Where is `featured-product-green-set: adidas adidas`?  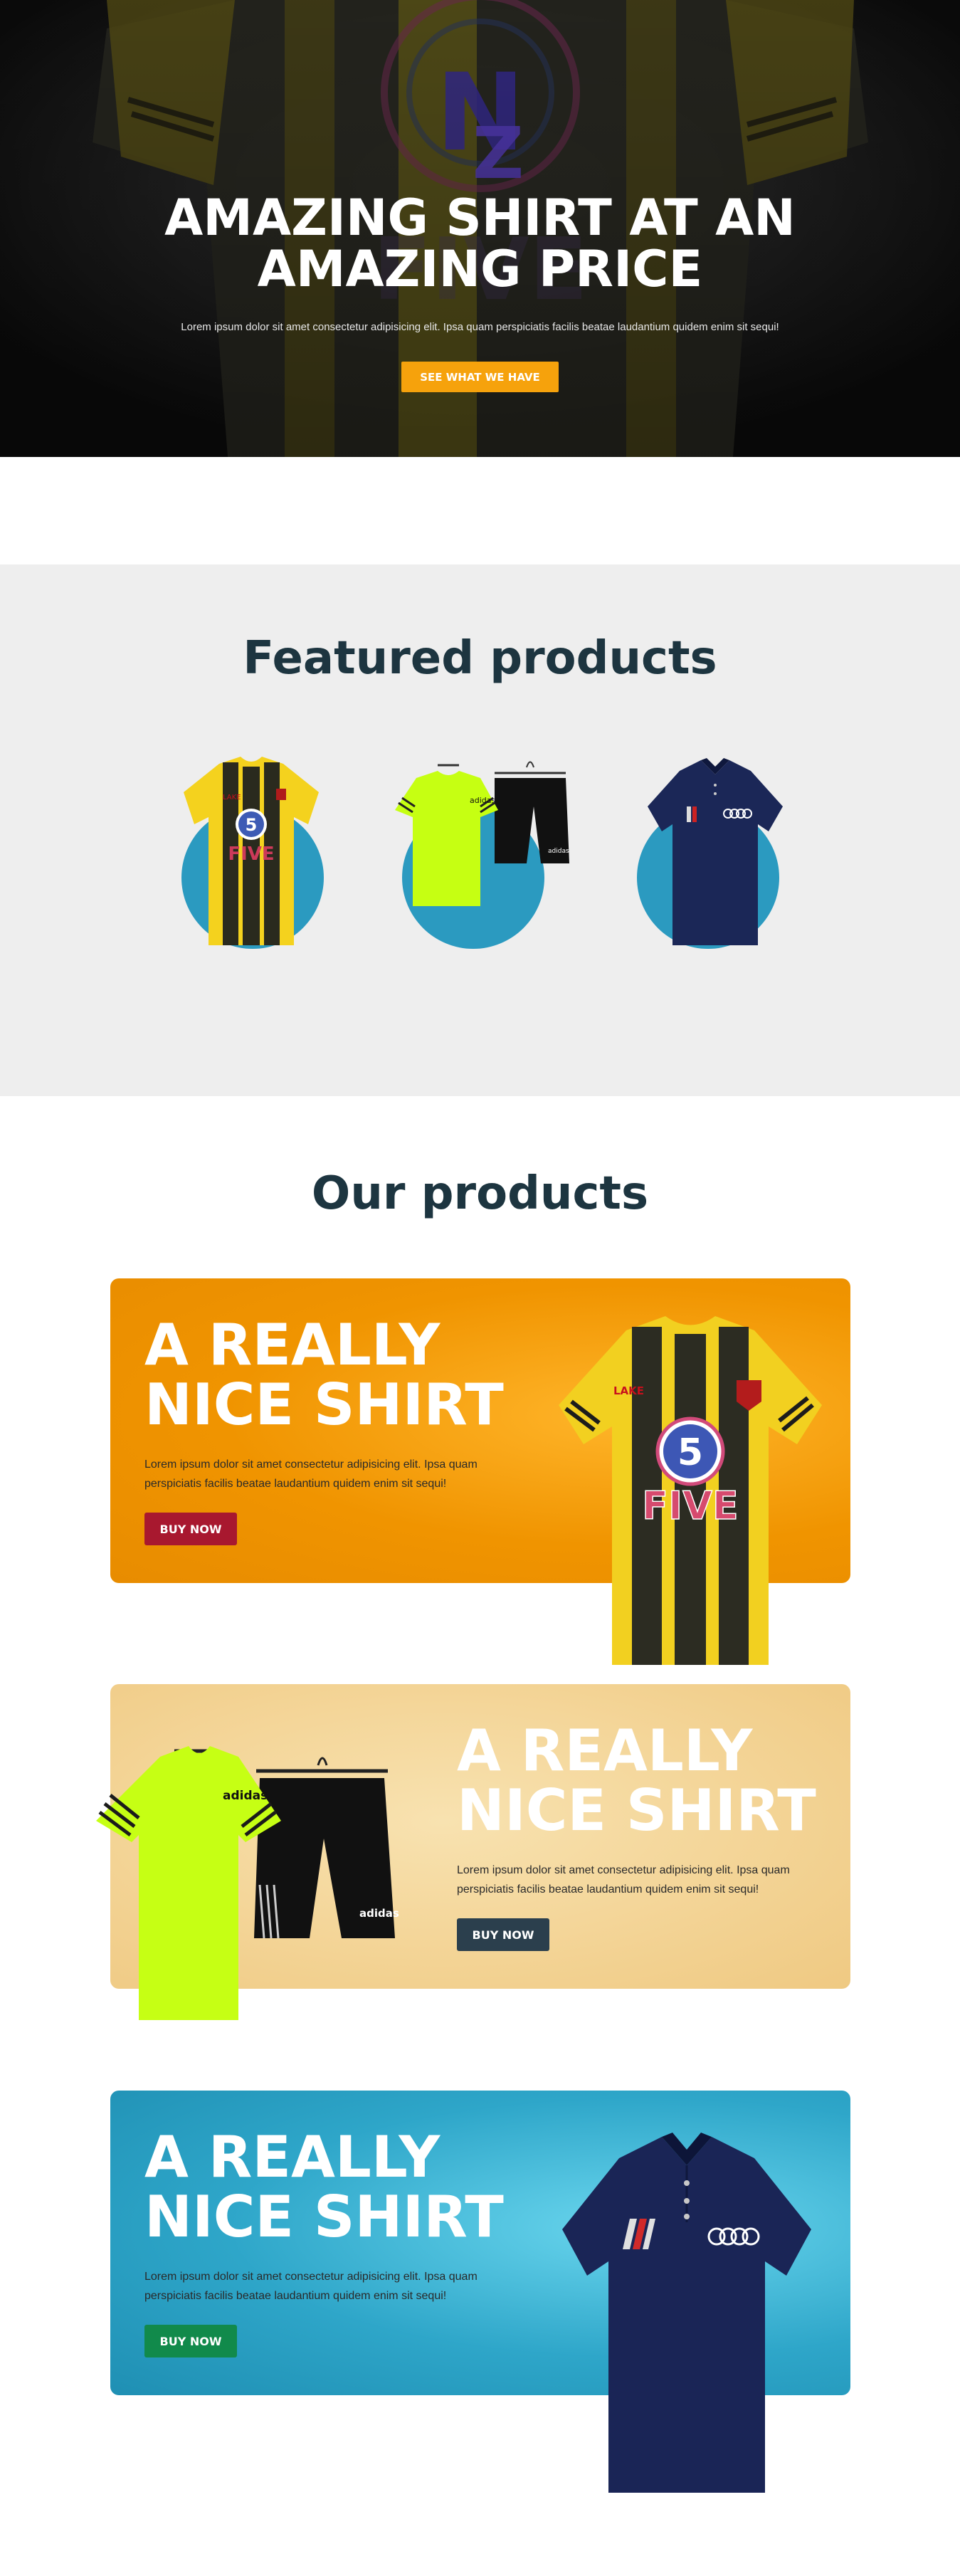
featured-product-green-set: adidas adidas is located at coordinates (478, 856).